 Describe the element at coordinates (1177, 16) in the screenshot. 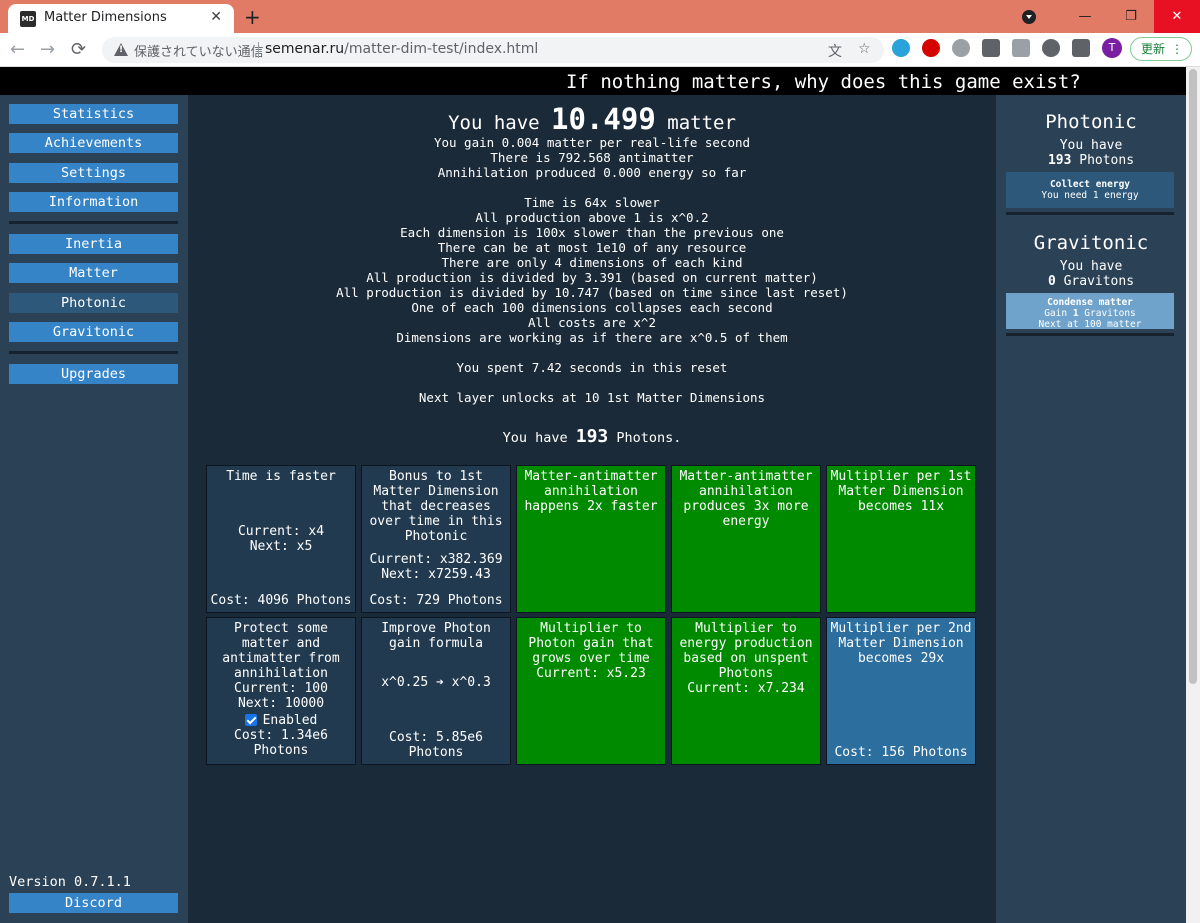

I see `close-window-button: ✕` at that location.